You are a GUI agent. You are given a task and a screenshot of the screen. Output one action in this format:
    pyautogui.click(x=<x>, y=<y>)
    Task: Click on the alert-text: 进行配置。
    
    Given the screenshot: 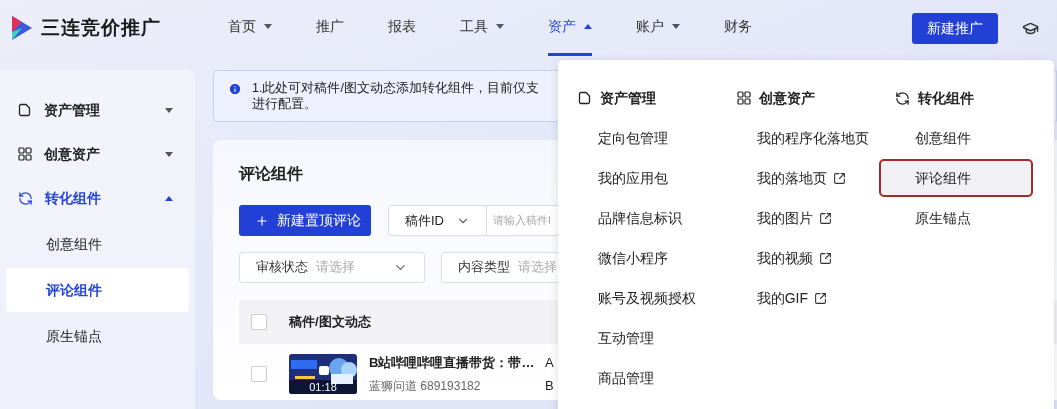 What is the action you would take?
    pyautogui.click(x=285, y=104)
    